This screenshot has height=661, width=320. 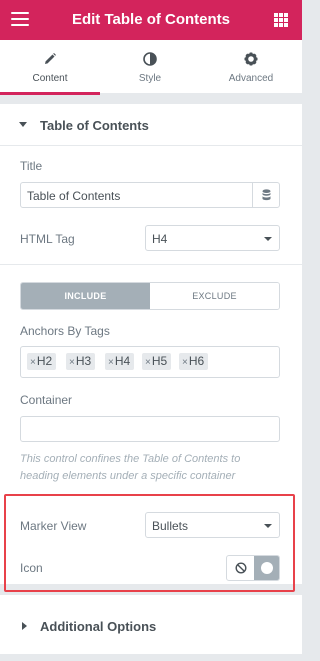 I want to click on dynamic-tags-button, so click(x=266, y=195).